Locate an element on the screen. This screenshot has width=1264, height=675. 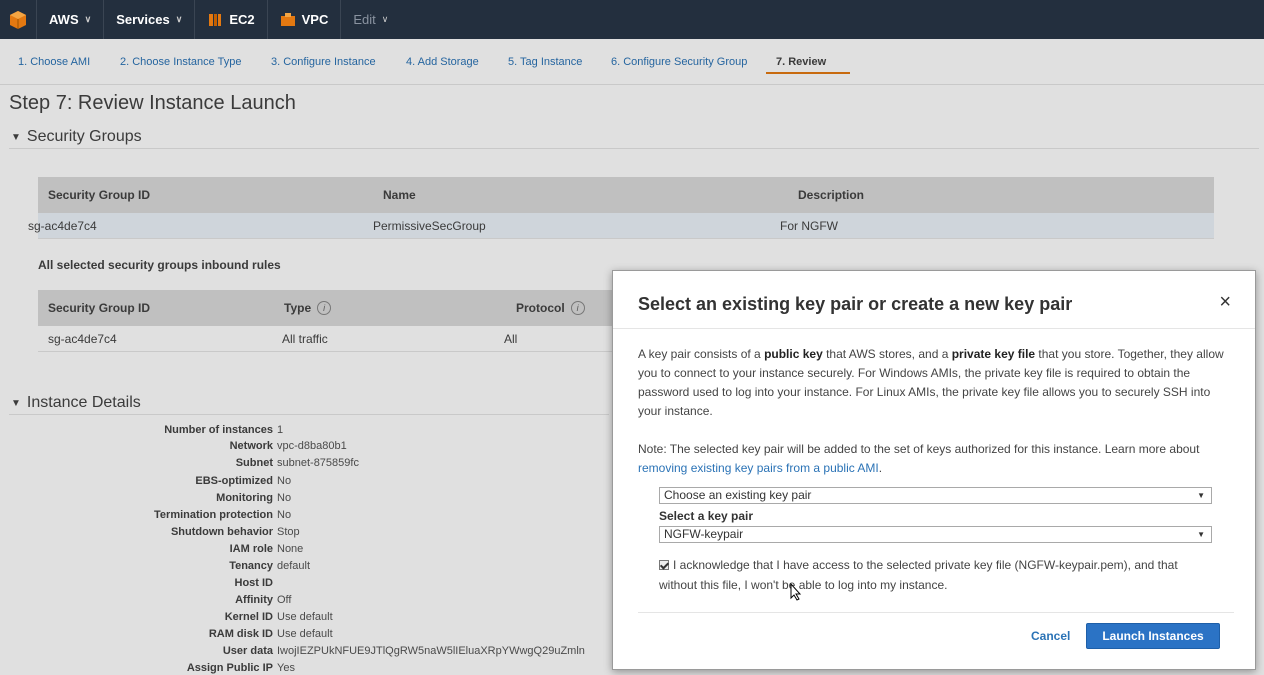
text: that AWS stores, and a is located at coordinates (887, 354).